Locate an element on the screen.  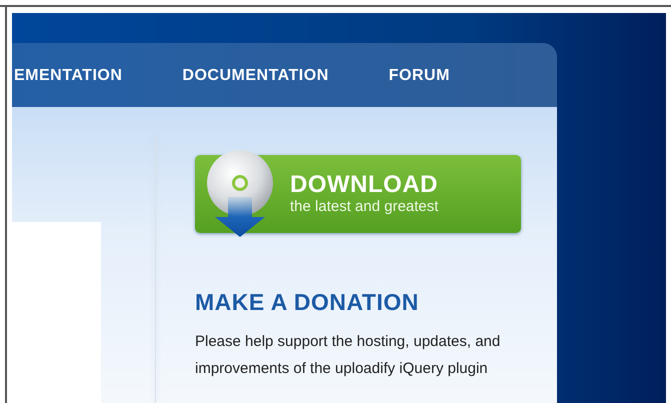
nav-link: EMENTATION is located at coordinates (68, 76).